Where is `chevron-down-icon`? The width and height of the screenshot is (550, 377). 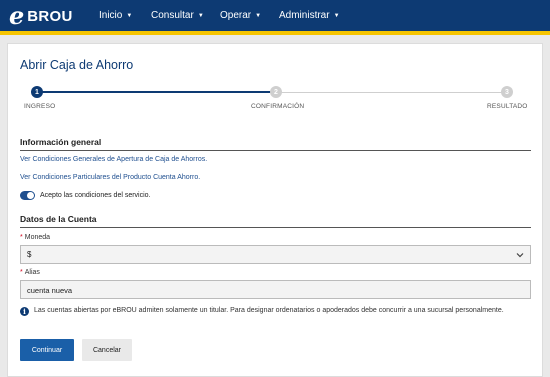 chevron-down-icon is located at coordinates (520, 255).